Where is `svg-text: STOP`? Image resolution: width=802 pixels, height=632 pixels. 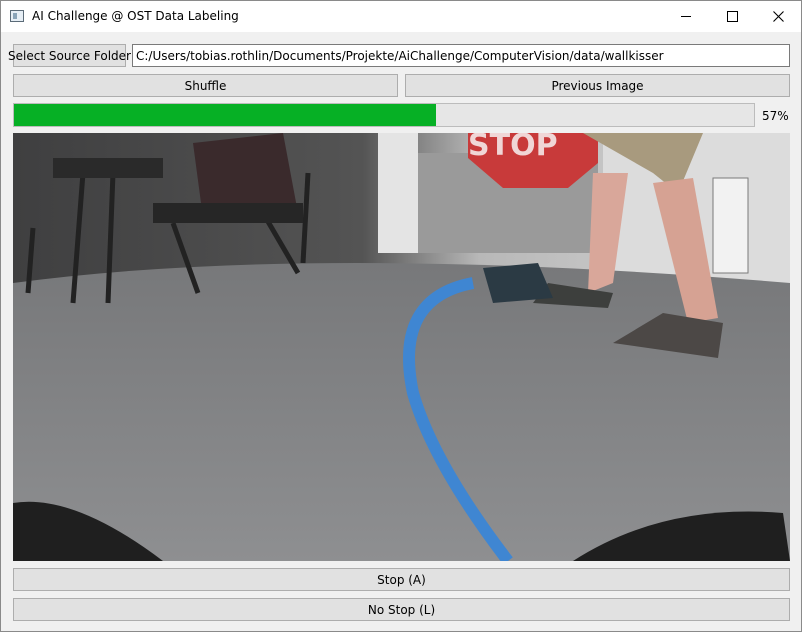
svg-text: STOP is located at coordinates (513, 148).